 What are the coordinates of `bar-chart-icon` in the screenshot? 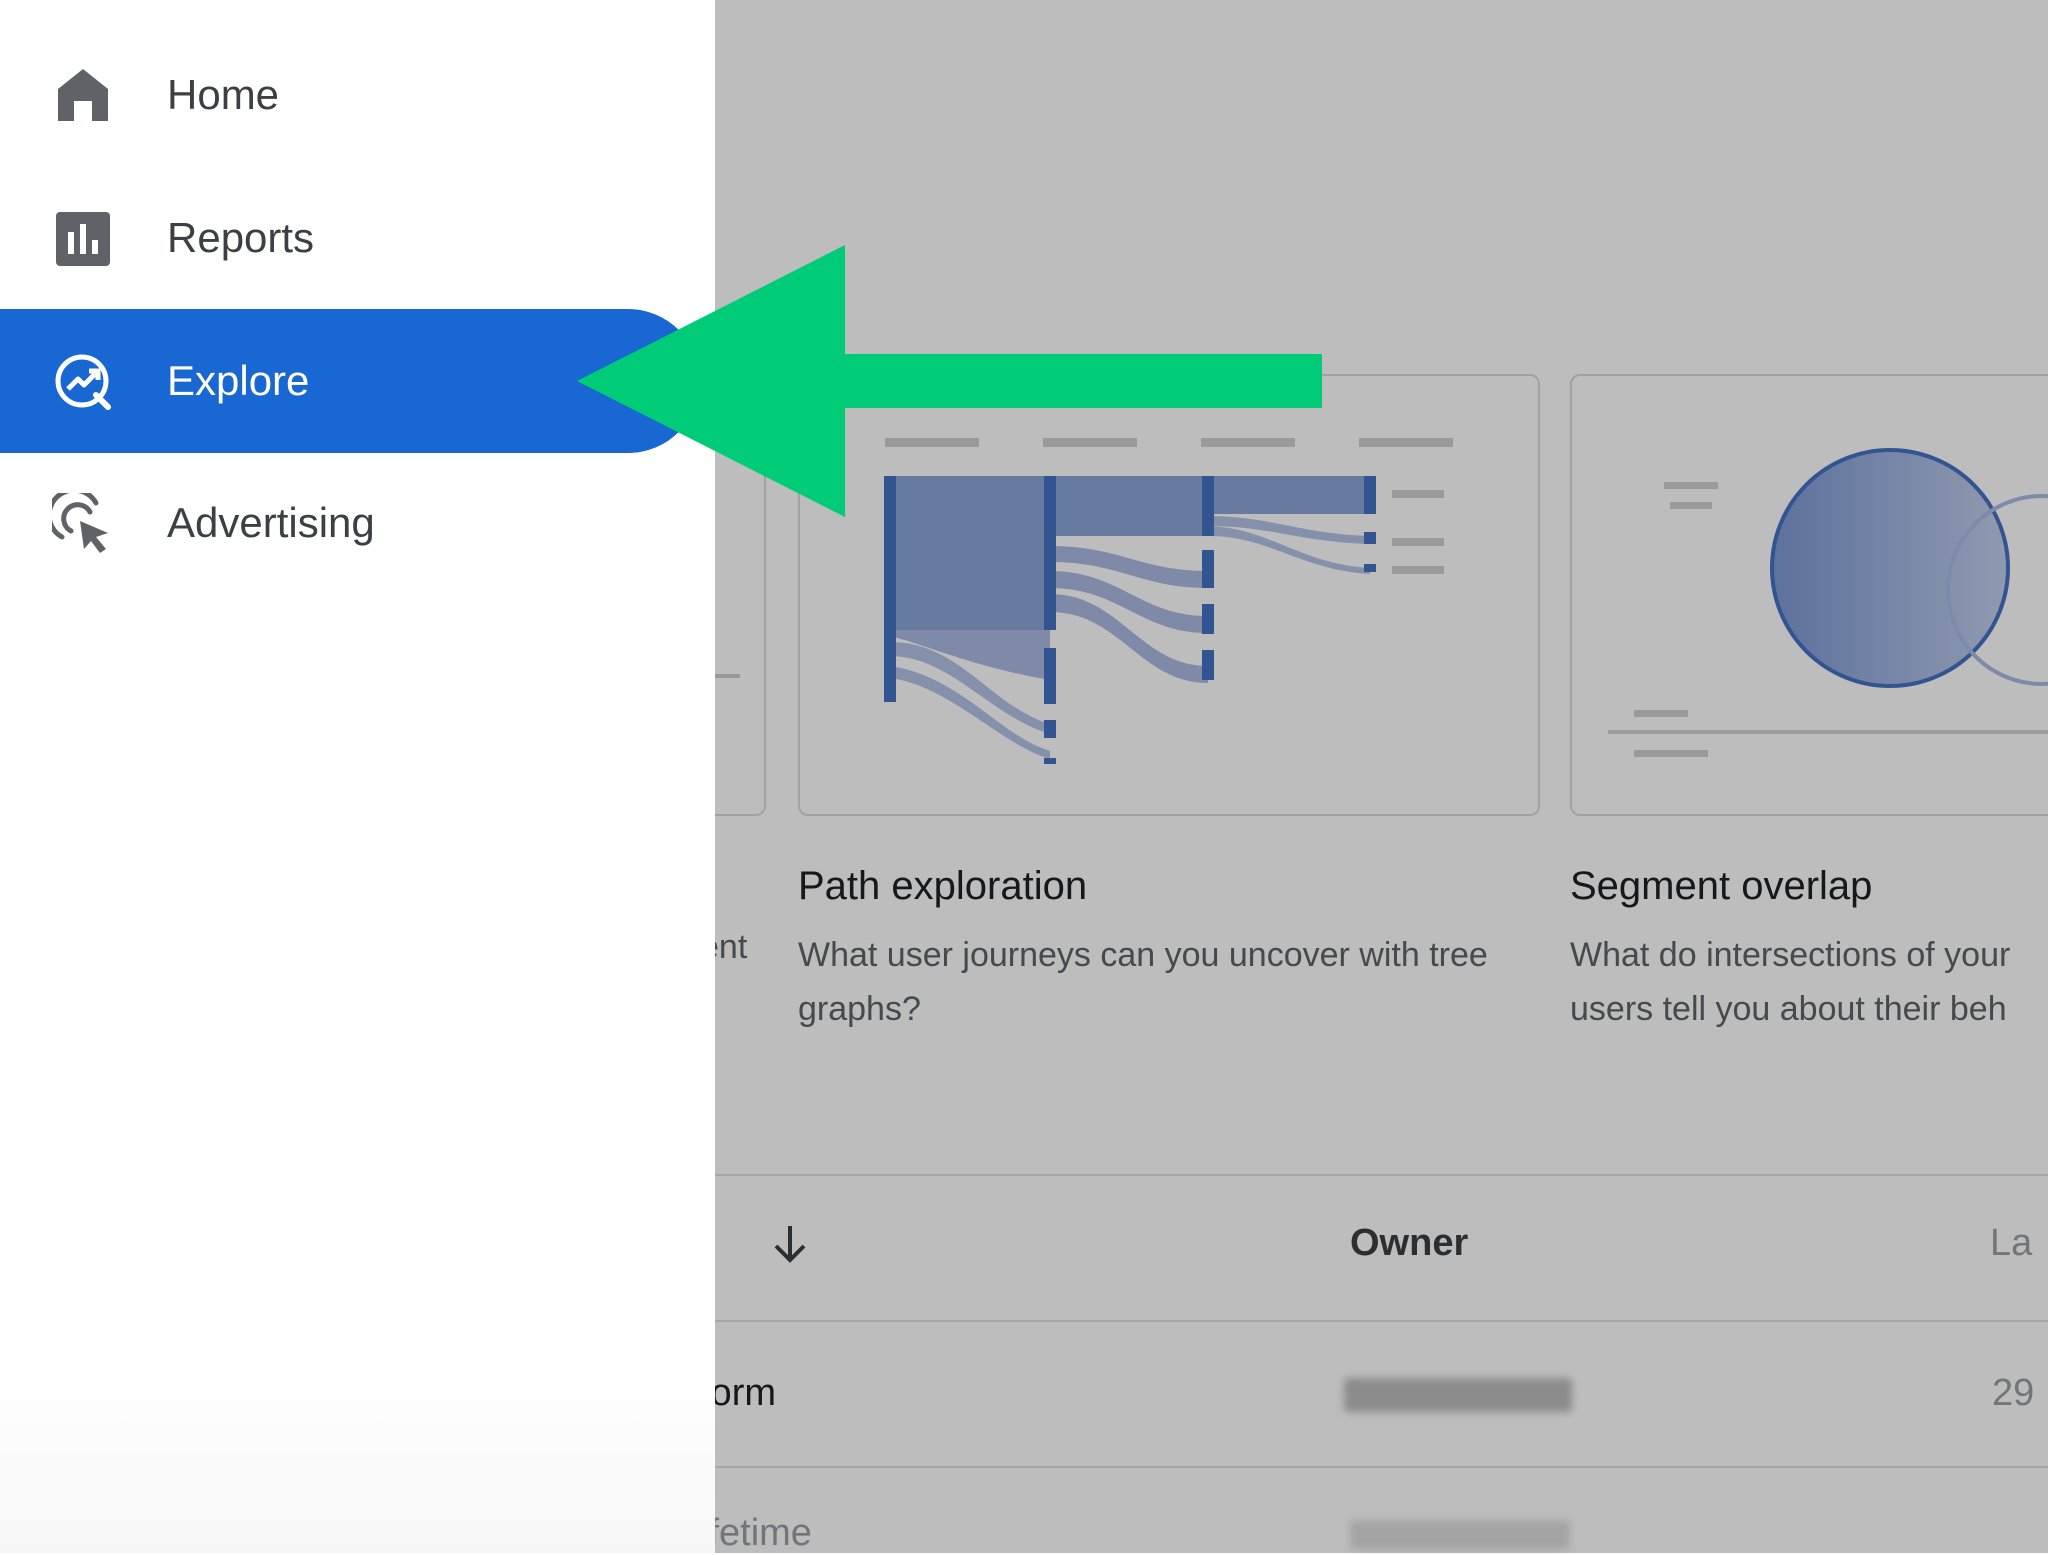 It's located at (83, 239).